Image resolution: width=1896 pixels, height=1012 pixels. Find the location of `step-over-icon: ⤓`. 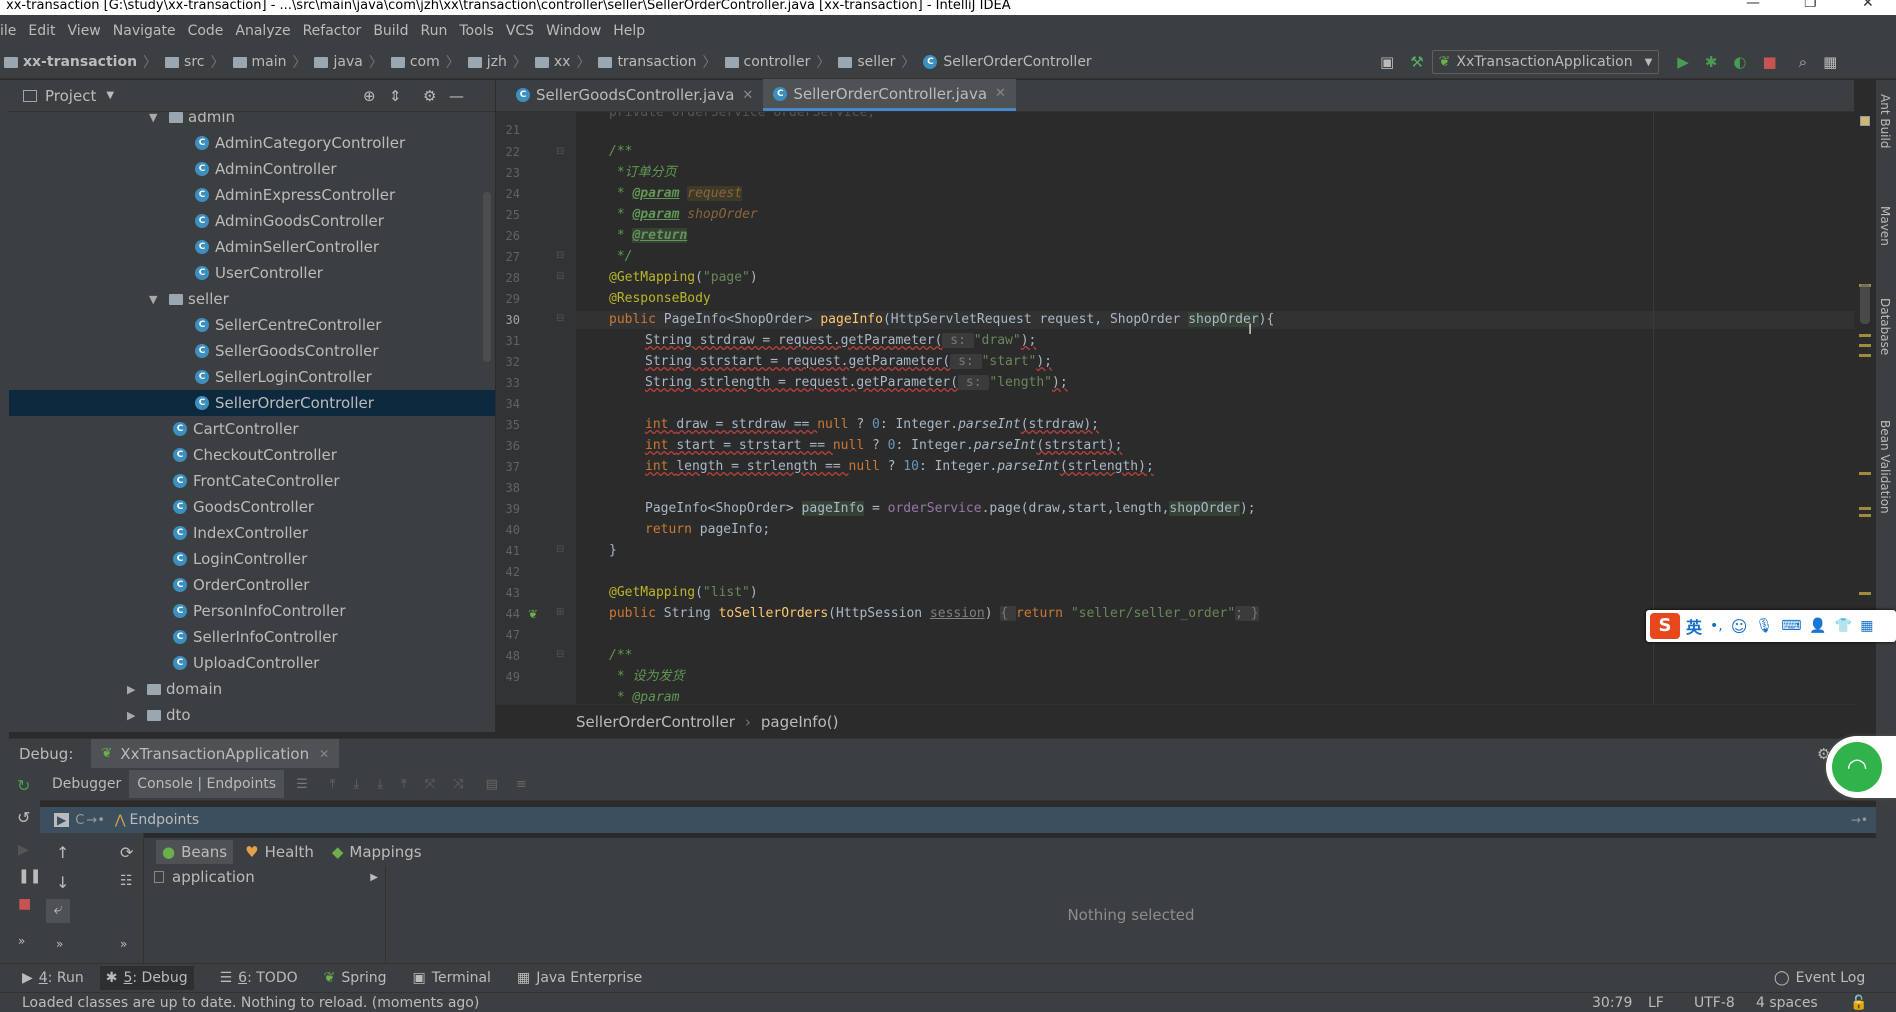

step-over-icon: ⤓ is located at coordinates (357, 784).